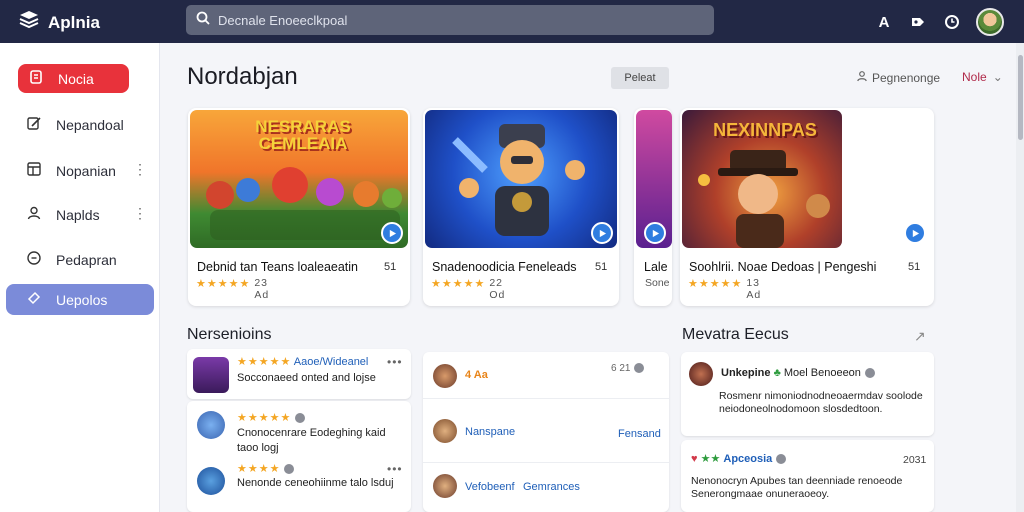 This screenshot has width=1024, height=512. I want to click on row-name: Apceosia, so click(748, 459).